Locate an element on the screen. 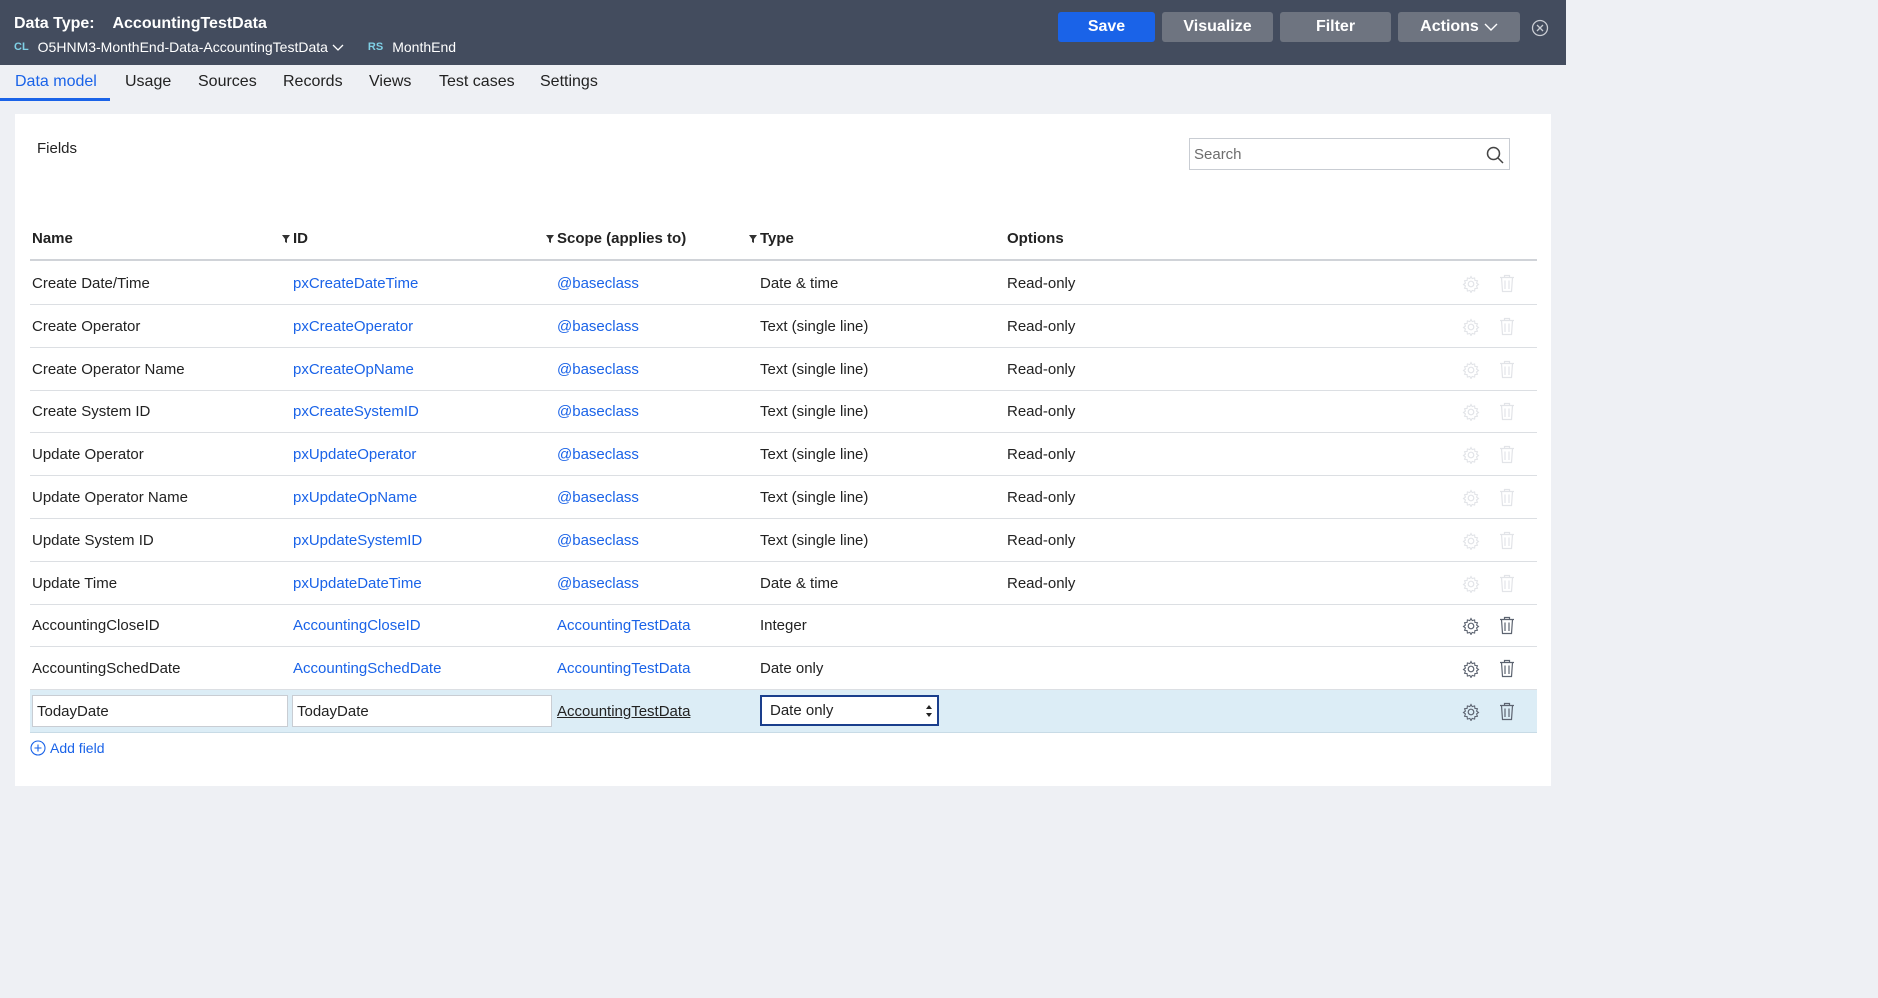  search-box is located at coordinates (1349, 154).